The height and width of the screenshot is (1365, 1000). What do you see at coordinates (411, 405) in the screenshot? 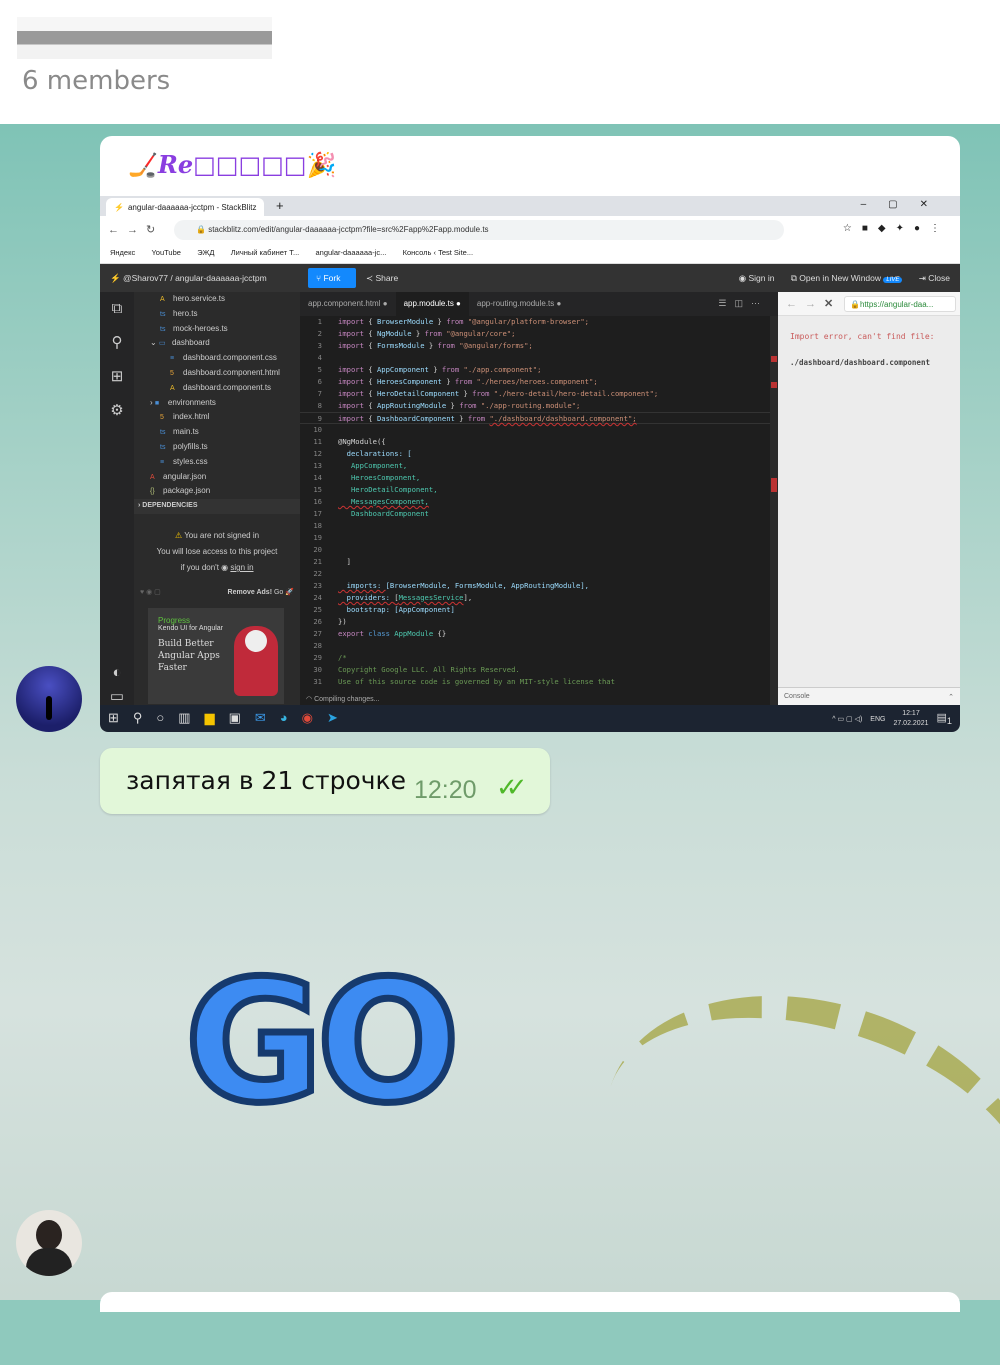
I see `code-token: AppRoutingModule` at bounding box center [411, 405].